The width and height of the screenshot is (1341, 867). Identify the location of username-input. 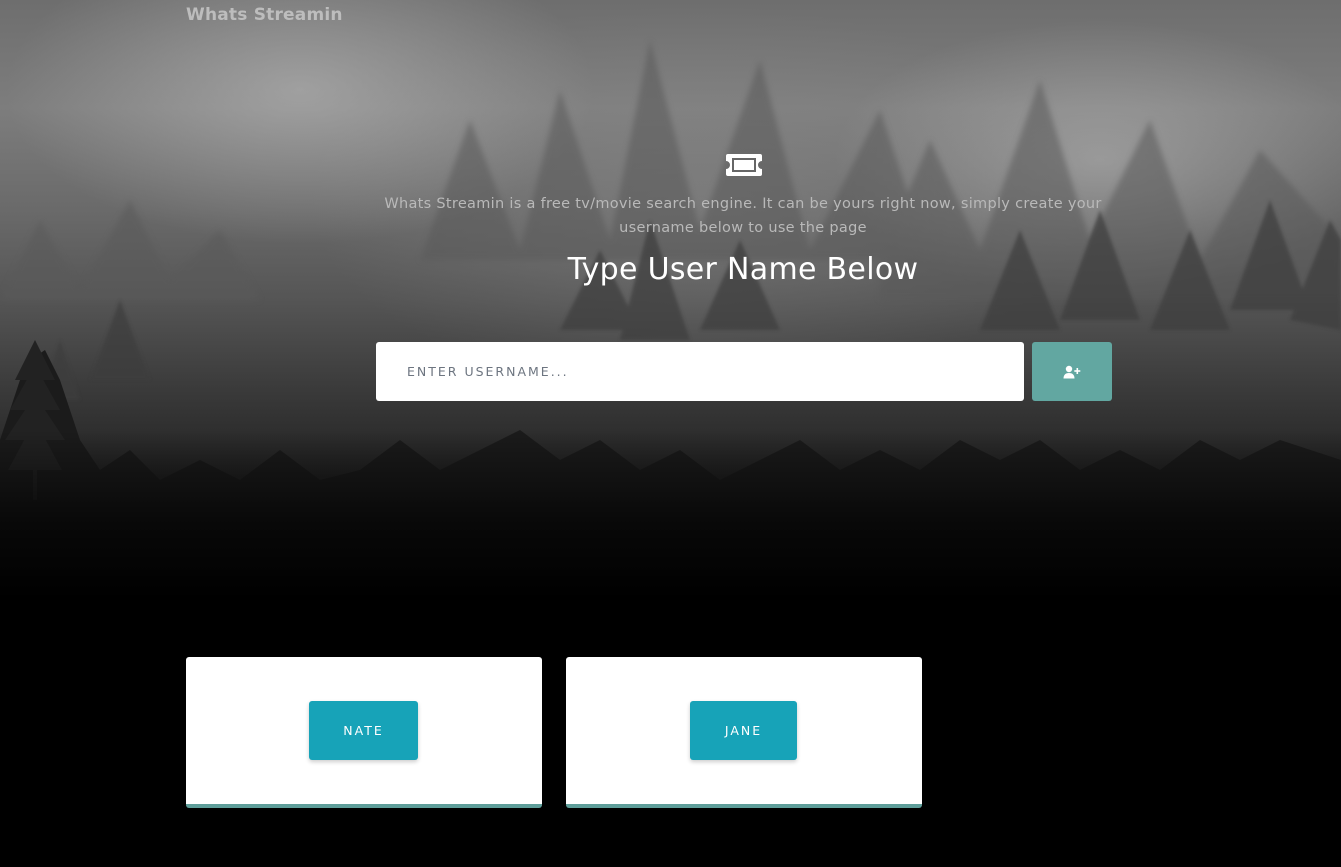
(700, 371).